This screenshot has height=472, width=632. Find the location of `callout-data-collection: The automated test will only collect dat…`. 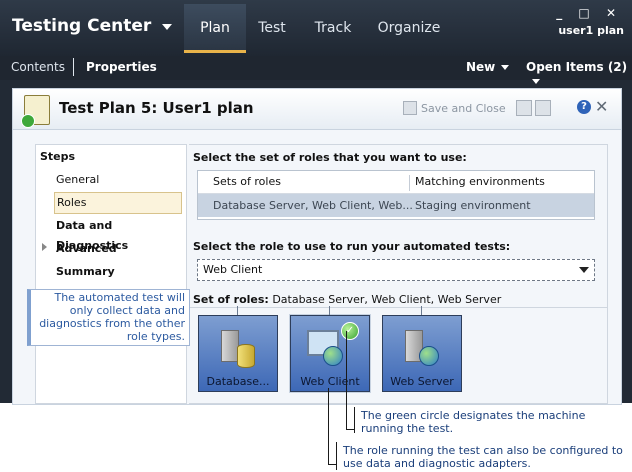

callout-data-collection: The automated test will only collect dat… is located at coordinates (108, 317).